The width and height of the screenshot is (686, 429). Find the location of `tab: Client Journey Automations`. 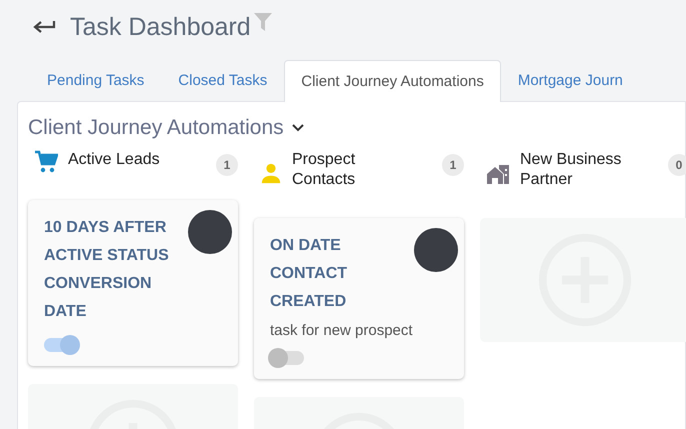

tab: Client Journey Automations is located at coordinates (392, 81).